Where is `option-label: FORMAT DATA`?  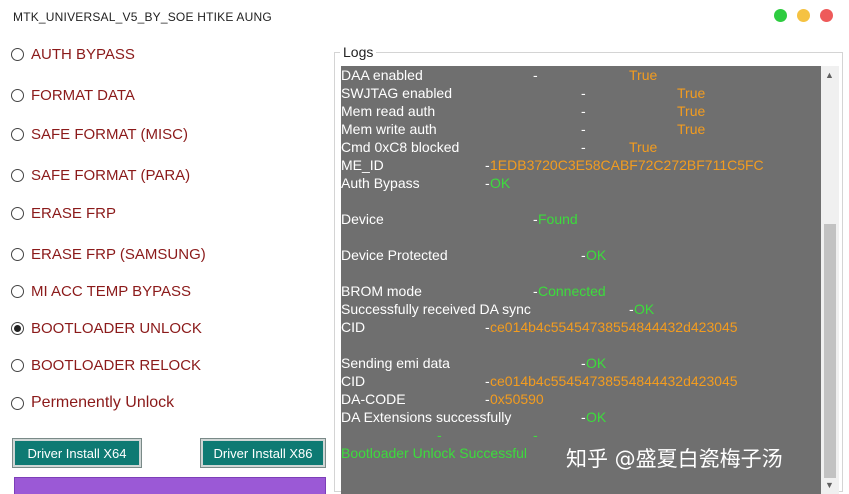
option-label: FORMAT DATA is located at coordinates (83, 95).